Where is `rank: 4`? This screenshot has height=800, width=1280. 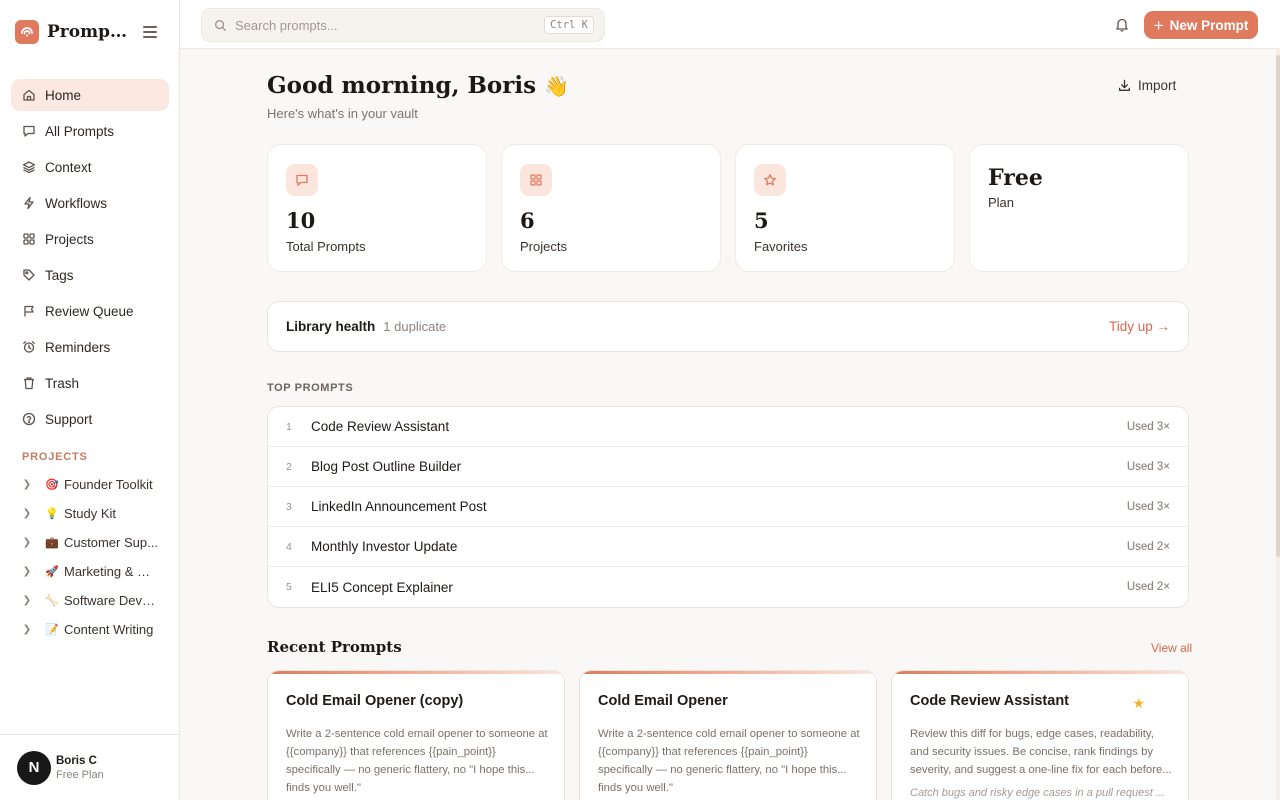 rank: 4 is located at coordinates (289, 546).